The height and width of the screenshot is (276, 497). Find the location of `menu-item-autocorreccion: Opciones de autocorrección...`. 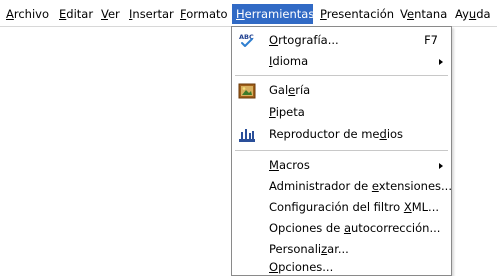

menu-item-autocorreccion: Opciones de autocorrección... is located at coordinates (341, 228).